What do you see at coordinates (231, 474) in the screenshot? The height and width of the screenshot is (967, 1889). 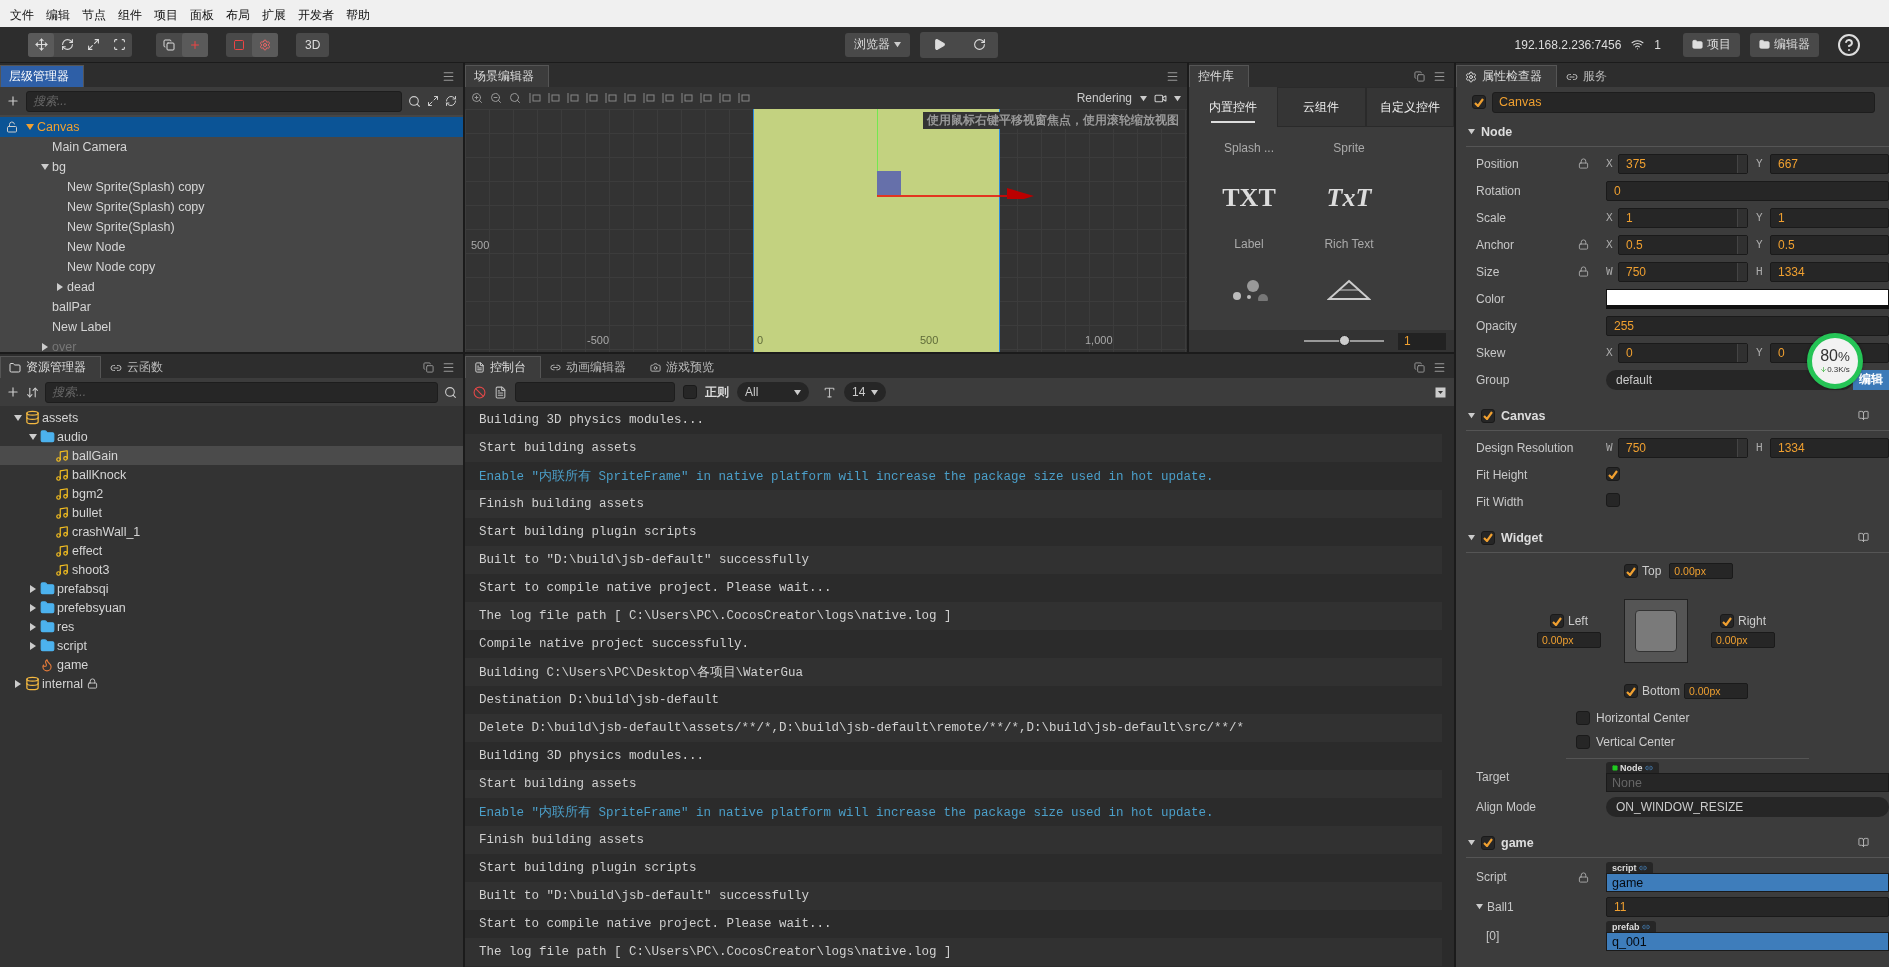 I see `asset-row: ballKnock` at bounding box center [231, 474].